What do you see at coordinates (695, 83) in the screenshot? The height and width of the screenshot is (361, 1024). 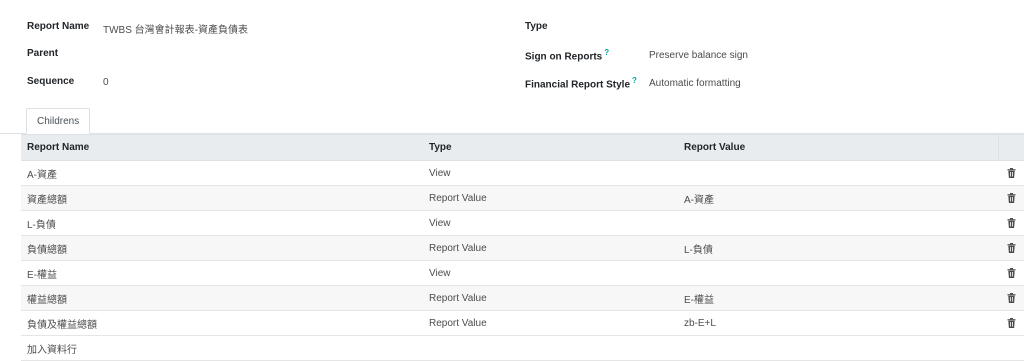 I see `financial-report-style-value: Automatic formatting` at bounding box center [695, 83].